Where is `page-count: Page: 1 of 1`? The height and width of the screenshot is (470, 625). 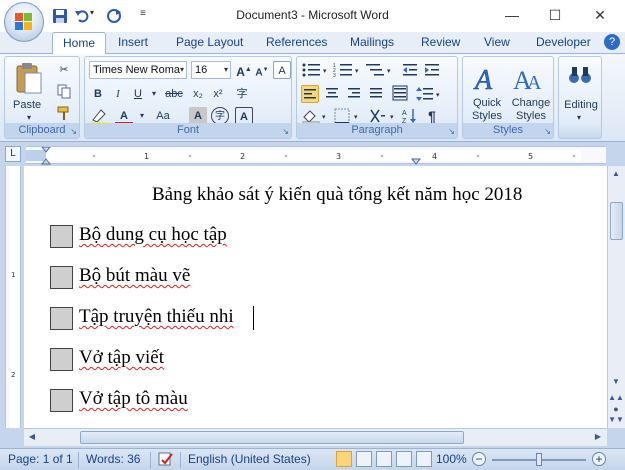 page-count: Page: 1 of 1 is located at coordinates (40, 459).